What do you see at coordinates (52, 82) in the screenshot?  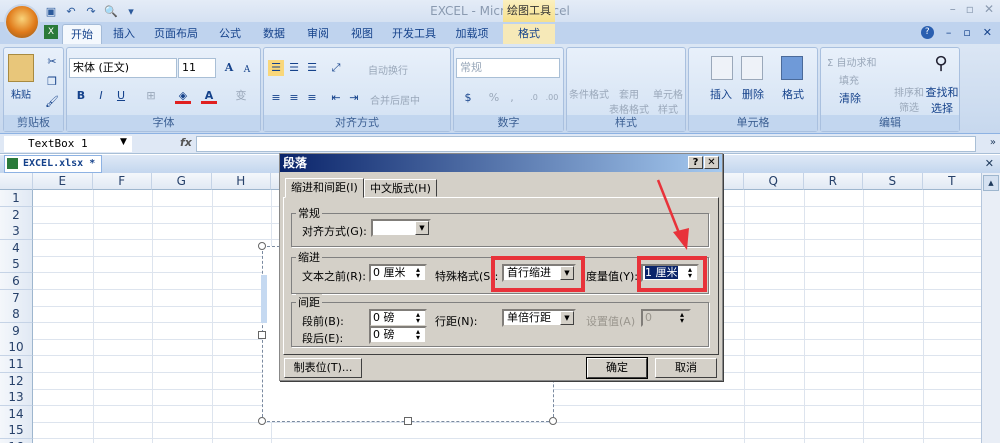 I see `copy-icon: ❐` at bounding box center [52, 82].